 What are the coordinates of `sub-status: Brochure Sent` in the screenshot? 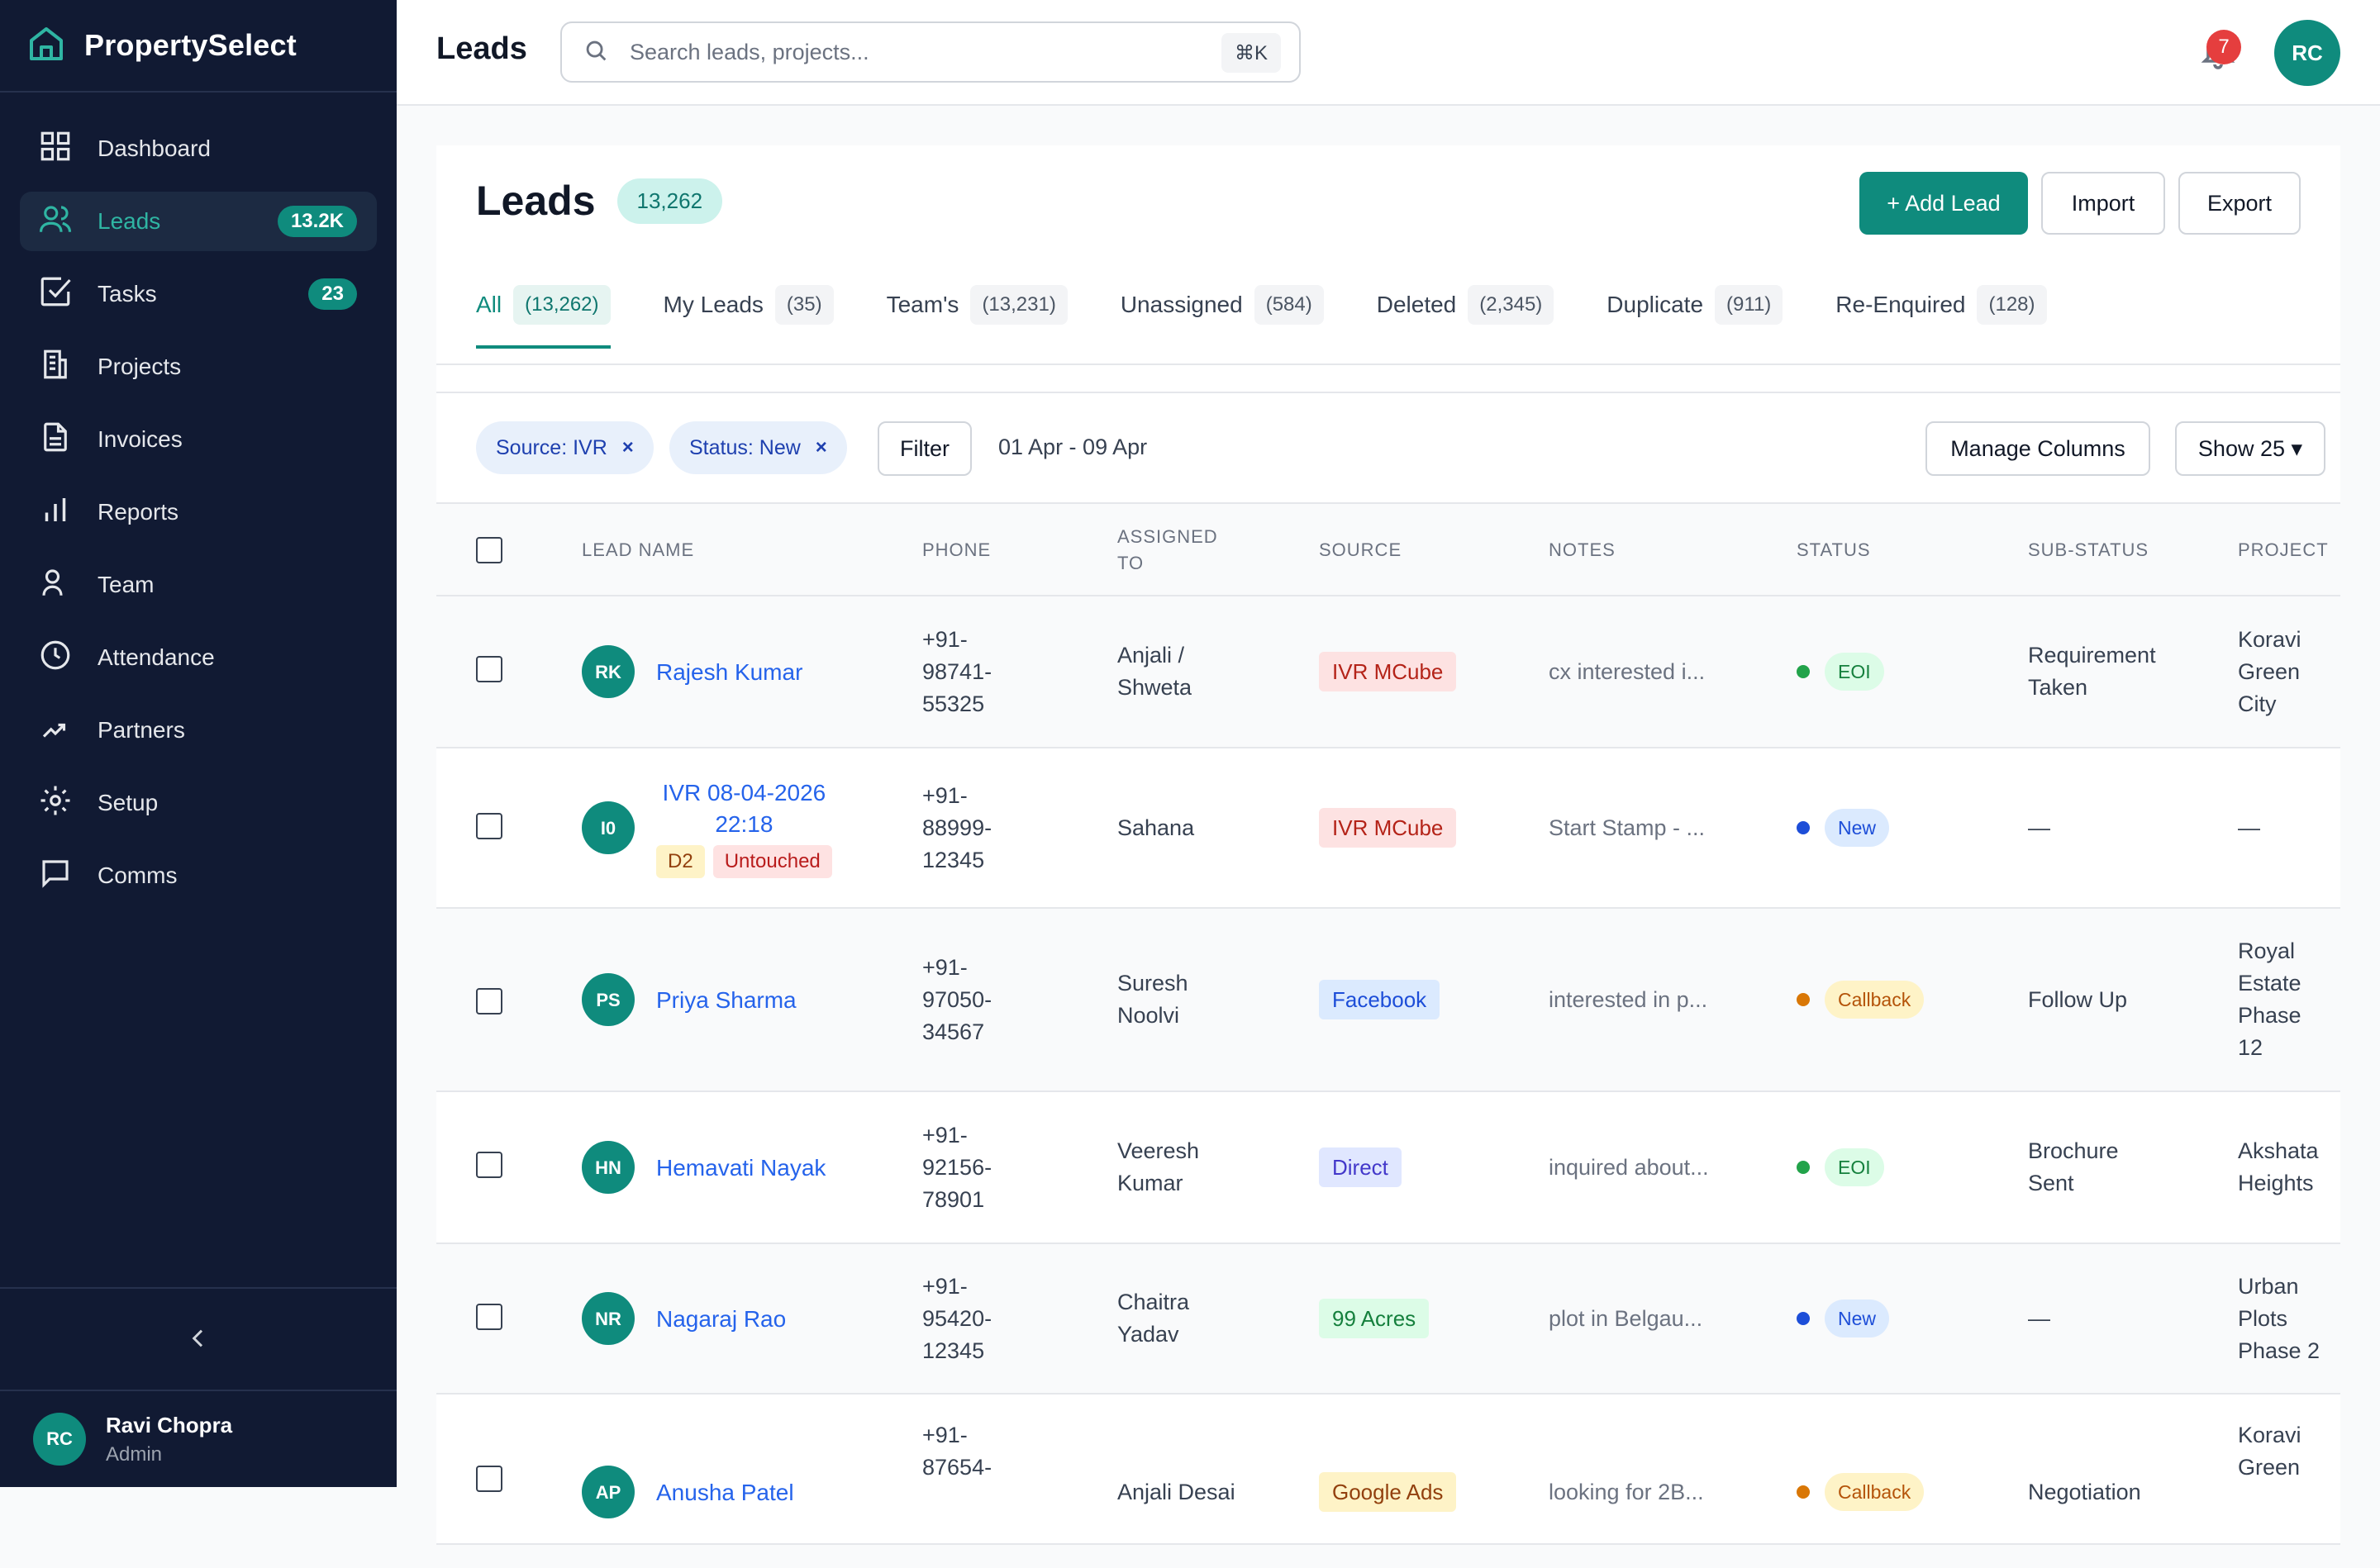 It's located at (2073, 1167).